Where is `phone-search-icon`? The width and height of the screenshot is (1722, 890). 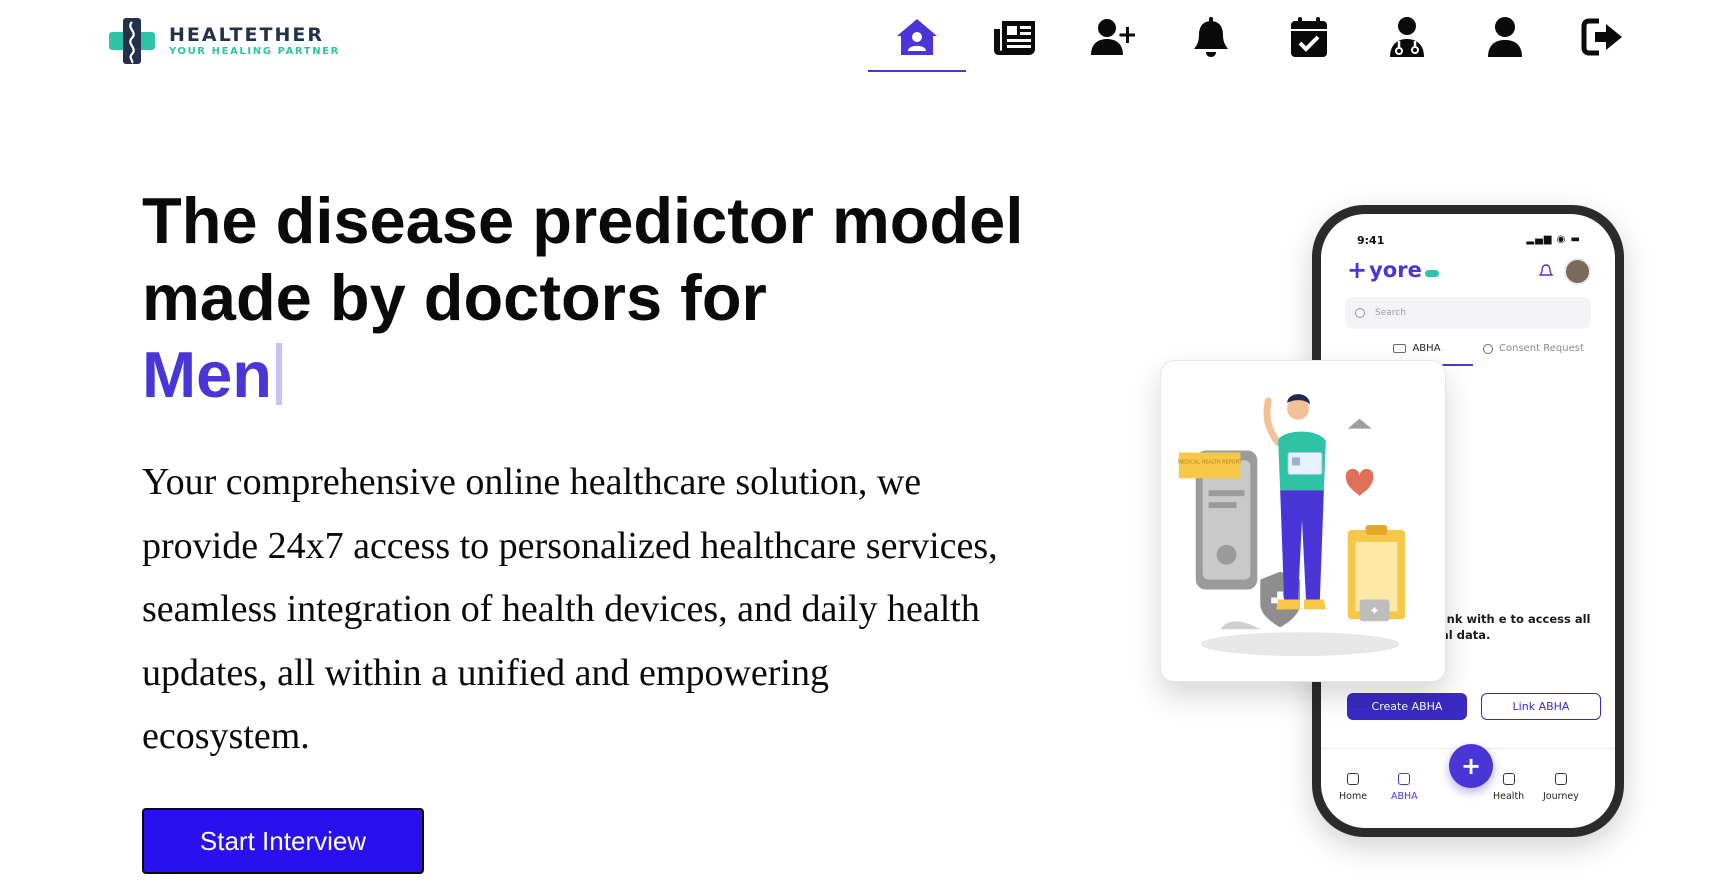
phone-search-icon is located at coordinates (1360, 313).